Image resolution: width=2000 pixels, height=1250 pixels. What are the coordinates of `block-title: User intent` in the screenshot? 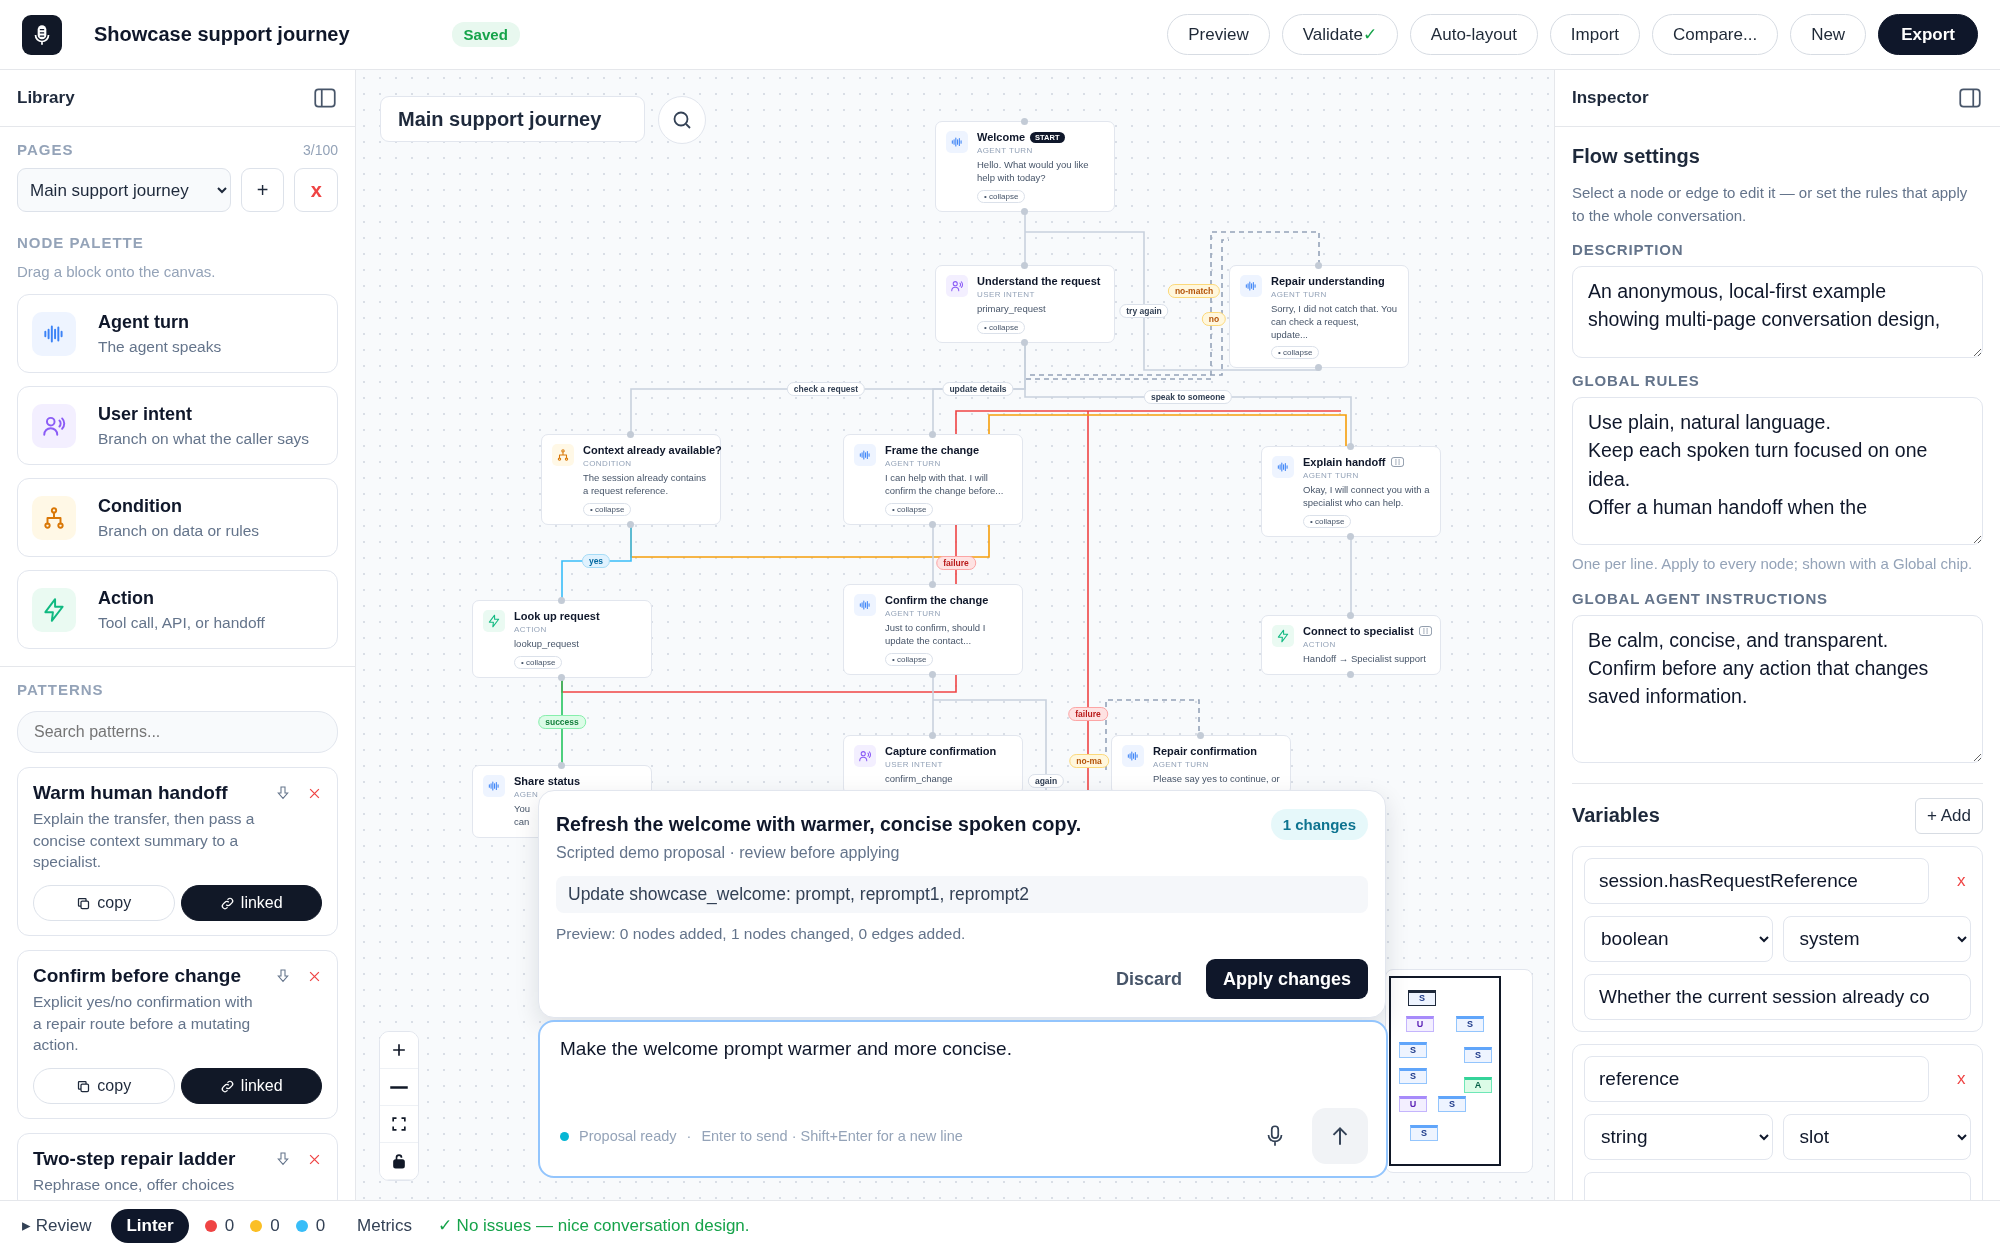 It's located at (146, 414).